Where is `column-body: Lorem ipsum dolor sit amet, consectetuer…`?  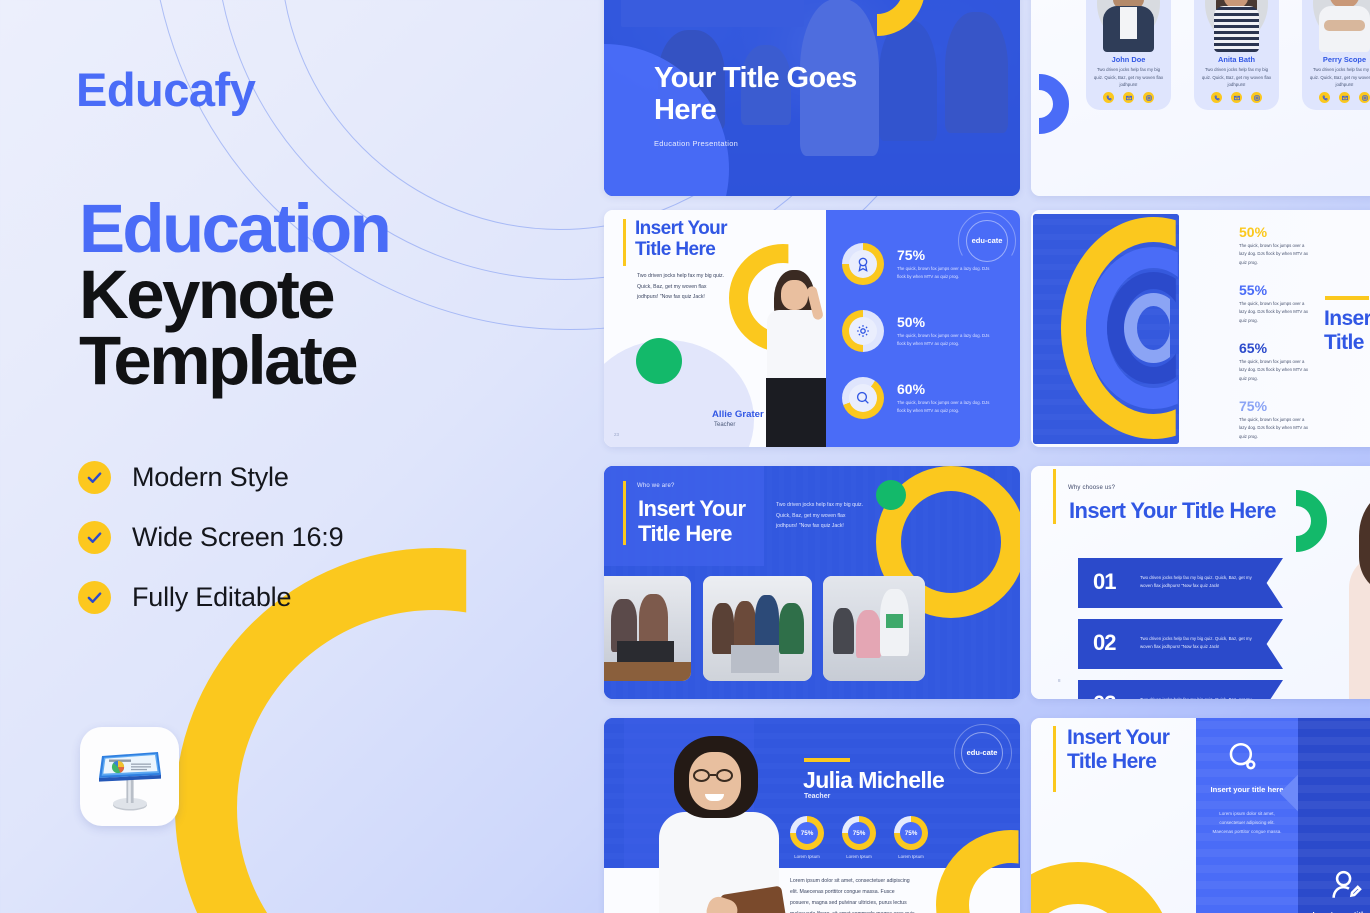 column-body: Lorem ipsum dolor sit amet, consectetuer… is located at coordinates (1247, 822).